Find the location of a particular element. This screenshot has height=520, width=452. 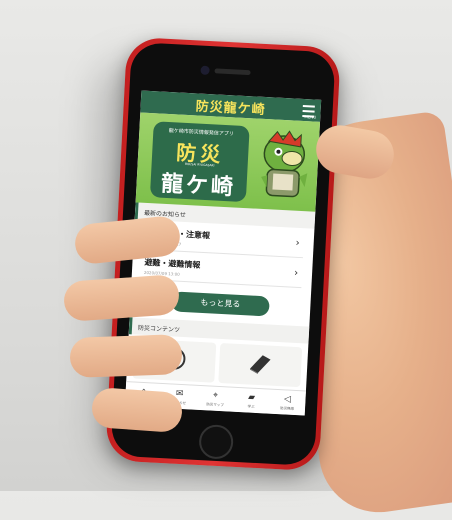

tab-map: ⌖ 防災マップ is located at coordinates (215, 398).